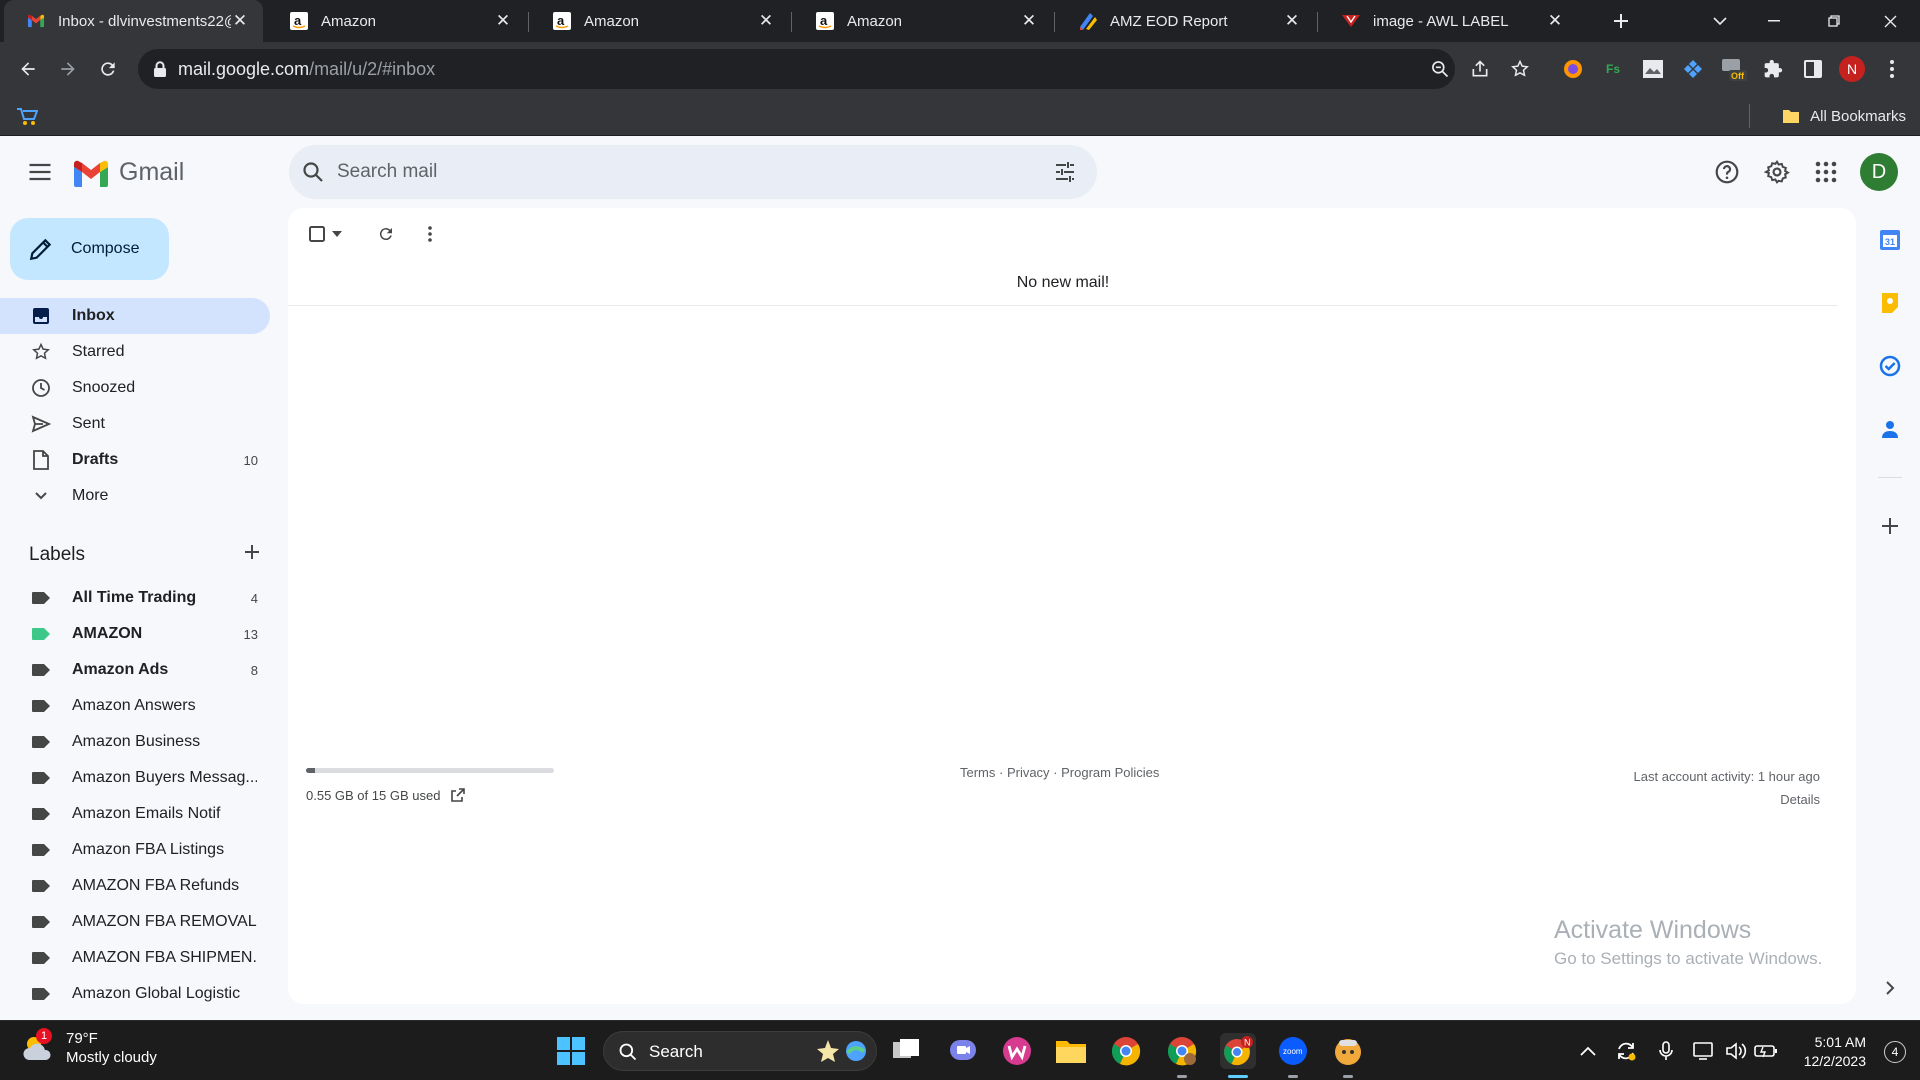  What do you see at coordinates (667, 172) in the screenshot?
I see `search-input` at bounding box center [667, 172].